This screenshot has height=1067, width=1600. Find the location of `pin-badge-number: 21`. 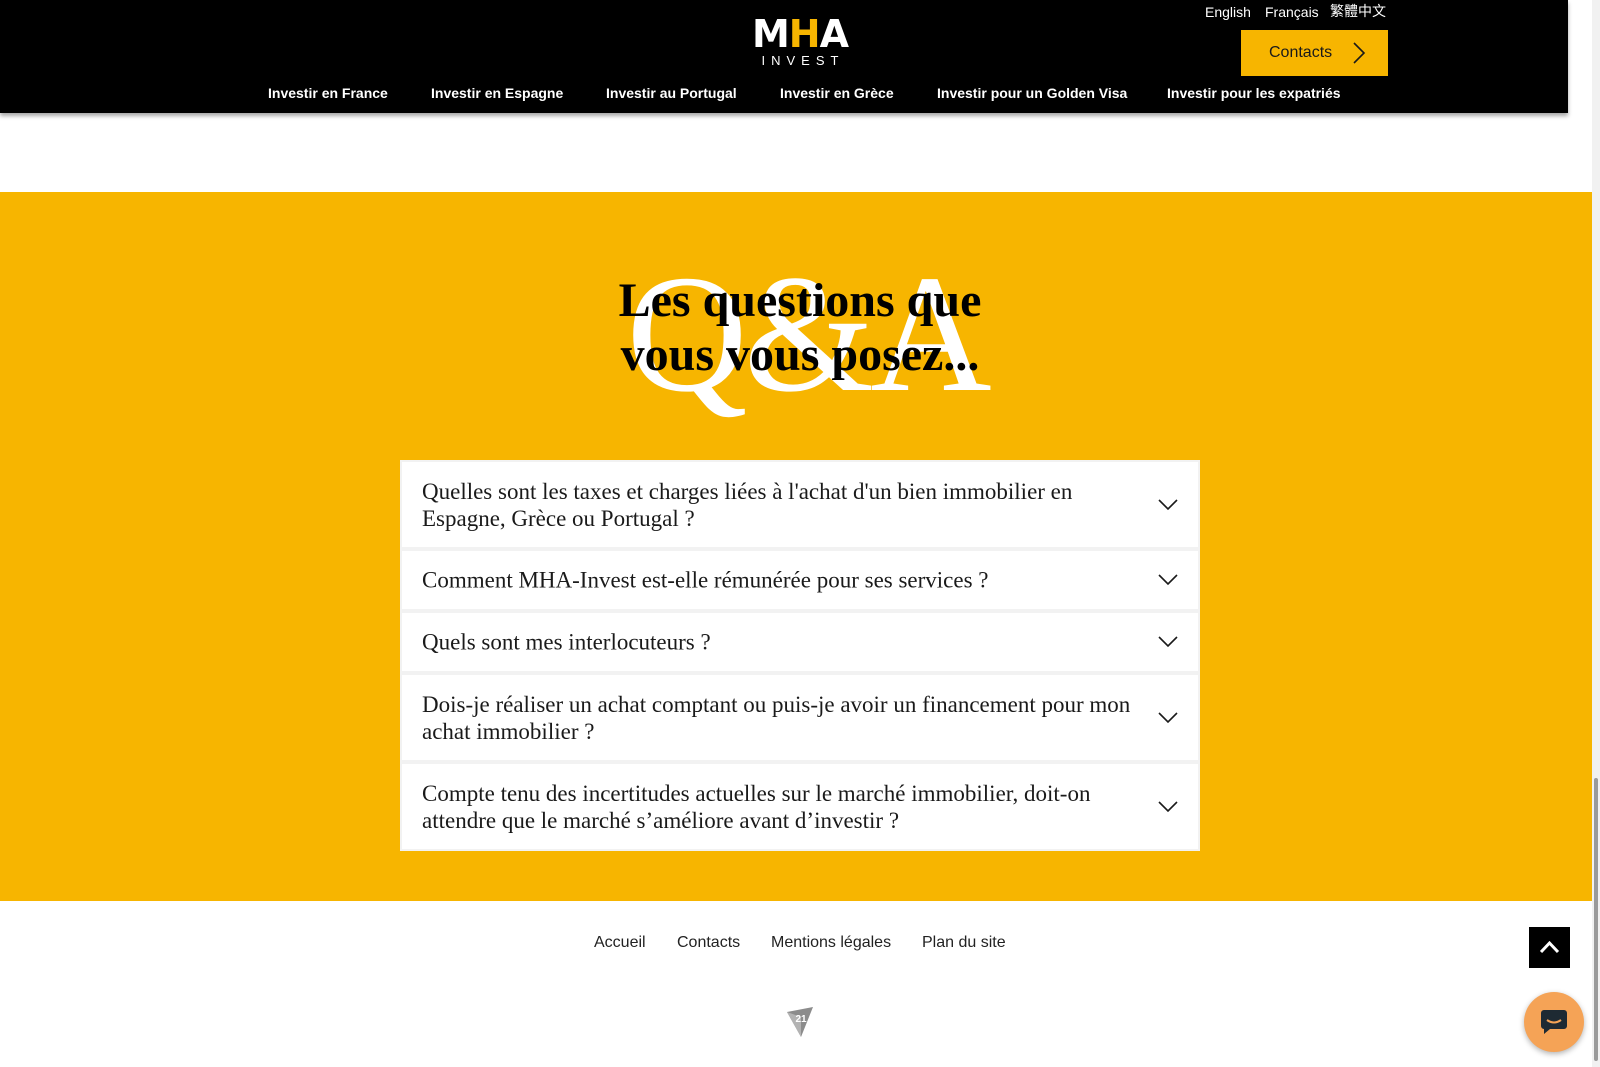

pin-badge-number: 21 is located at coordinates (801, 1019).